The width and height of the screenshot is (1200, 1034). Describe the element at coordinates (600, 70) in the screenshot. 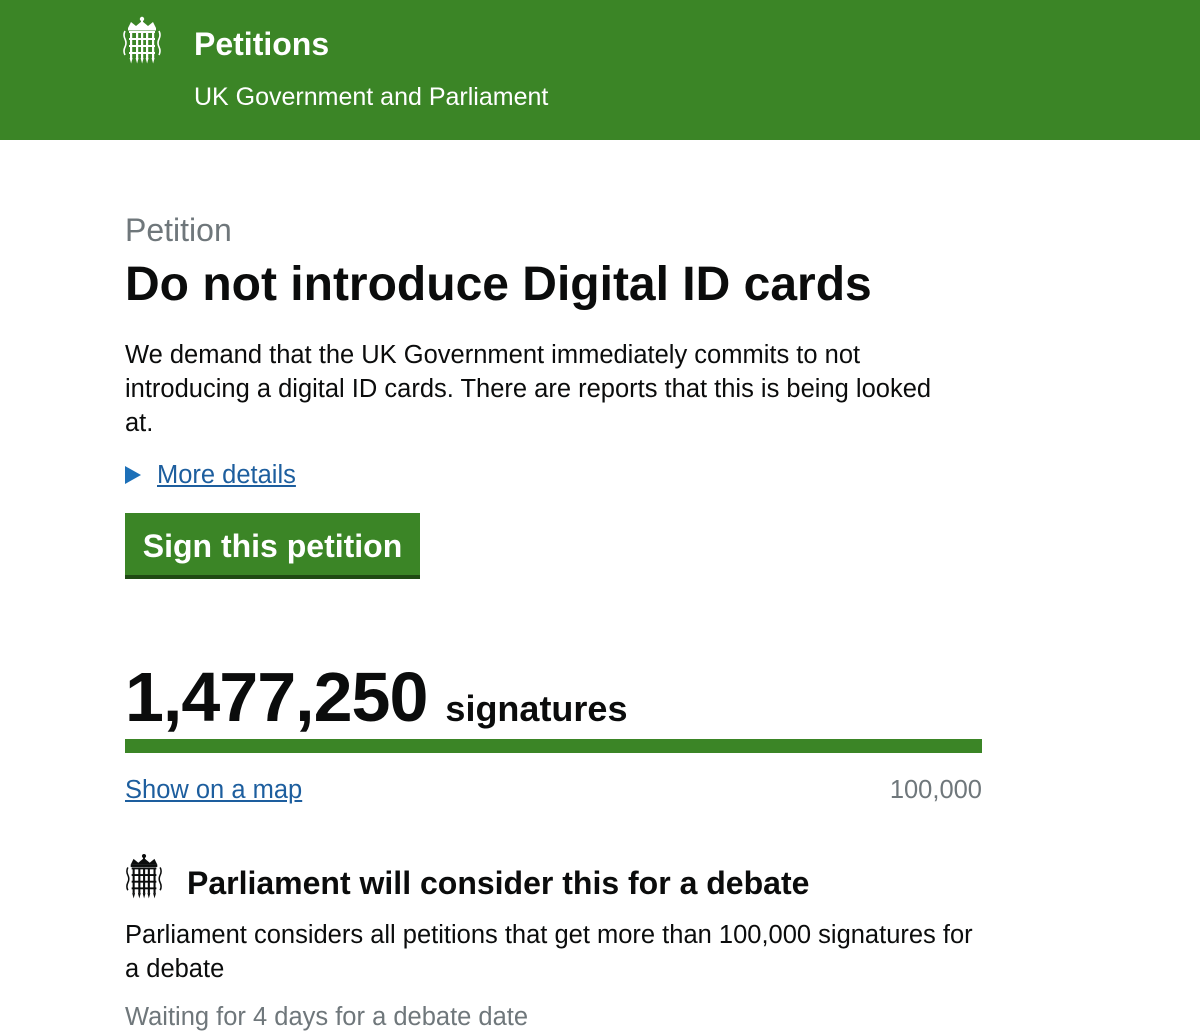

I see `site-header: Petitions UK Government and Parliament` at that location.